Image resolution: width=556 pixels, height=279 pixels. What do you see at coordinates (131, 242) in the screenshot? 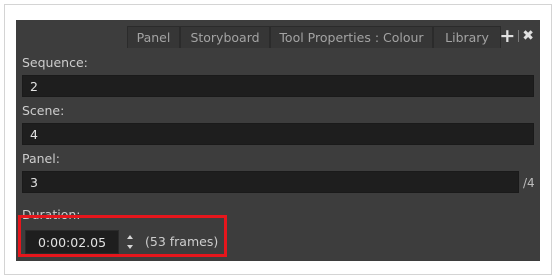
I see `duration-spinner` at bounding box center [131, 242].